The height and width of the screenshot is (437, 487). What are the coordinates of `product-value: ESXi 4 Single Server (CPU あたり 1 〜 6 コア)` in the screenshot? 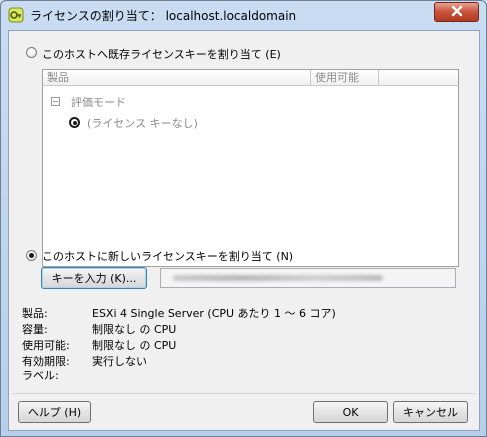 It's located at (214, 313).